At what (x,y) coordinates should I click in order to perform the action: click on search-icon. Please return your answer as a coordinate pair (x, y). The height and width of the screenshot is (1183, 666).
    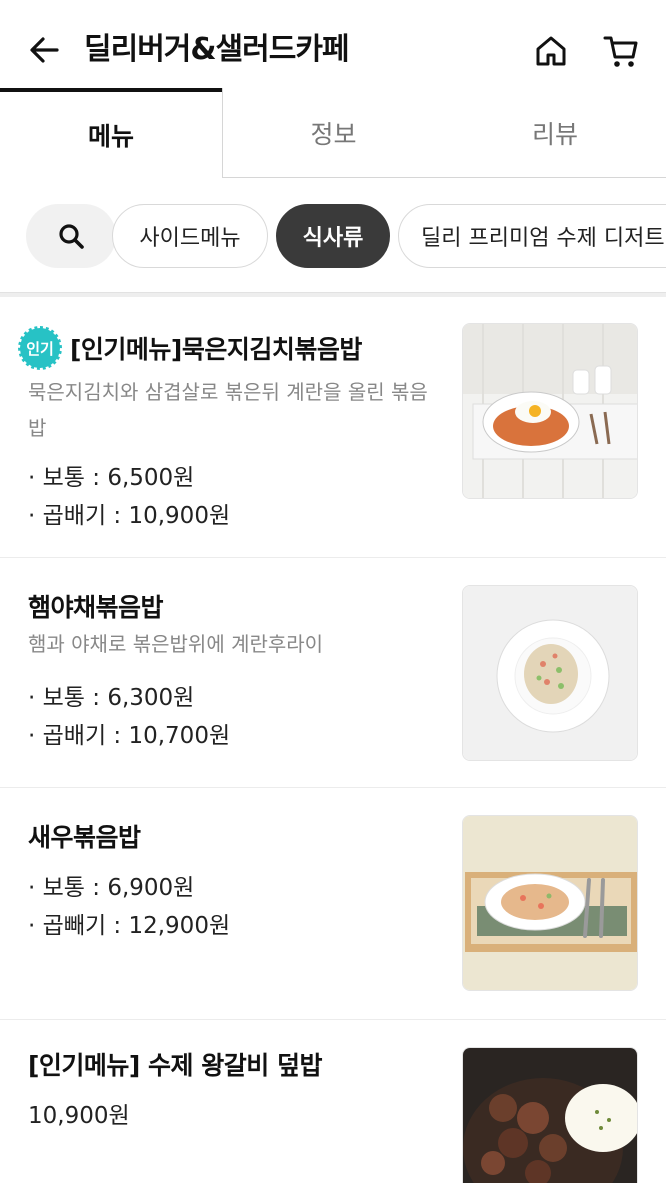
    Looking at the image, I should click on (71, 236).